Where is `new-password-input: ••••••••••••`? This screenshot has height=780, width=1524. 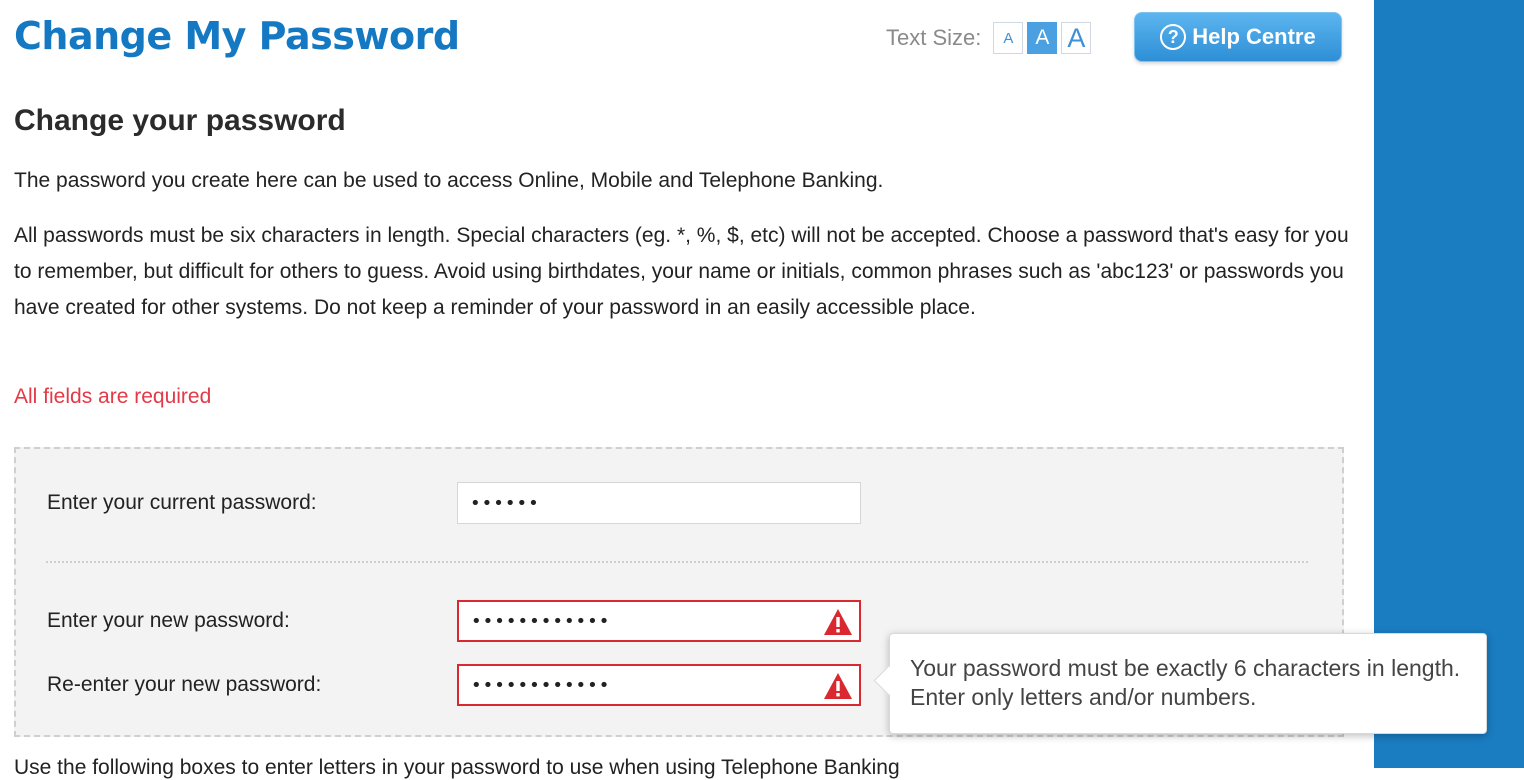
new-password-input: •••••••••••• is located at coordinates (659, 621).